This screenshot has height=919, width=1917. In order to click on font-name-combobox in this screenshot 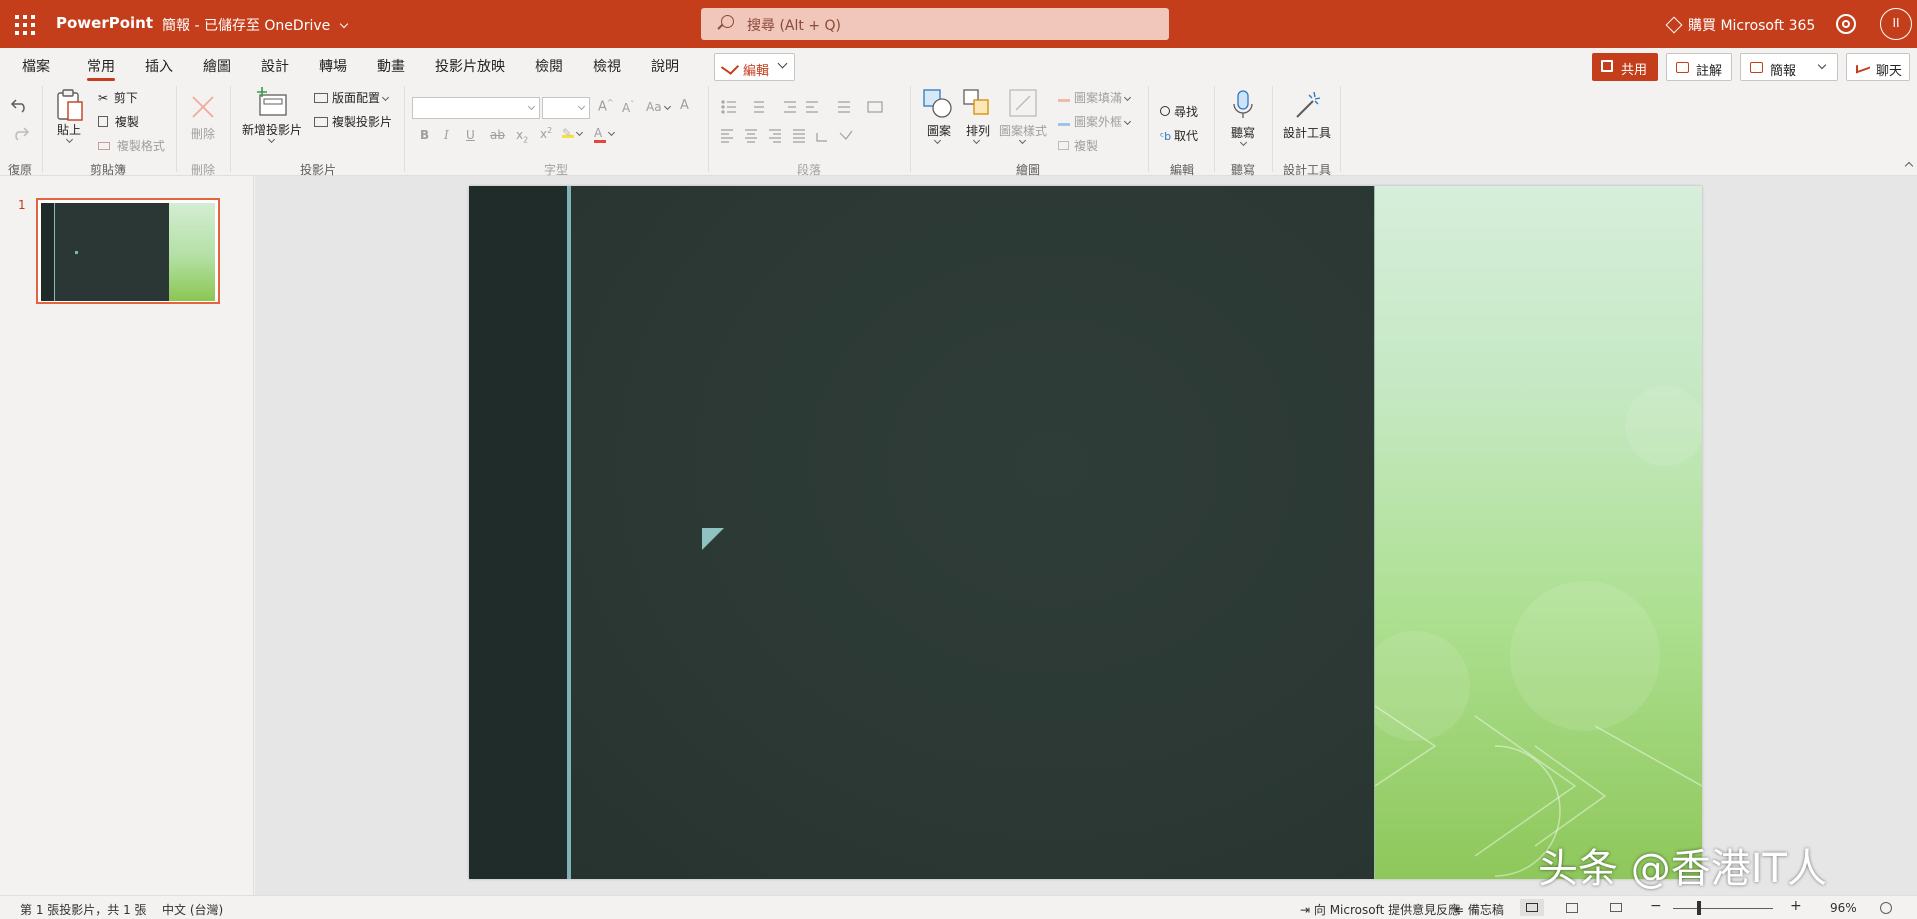, I will do `click(476, 108)`.